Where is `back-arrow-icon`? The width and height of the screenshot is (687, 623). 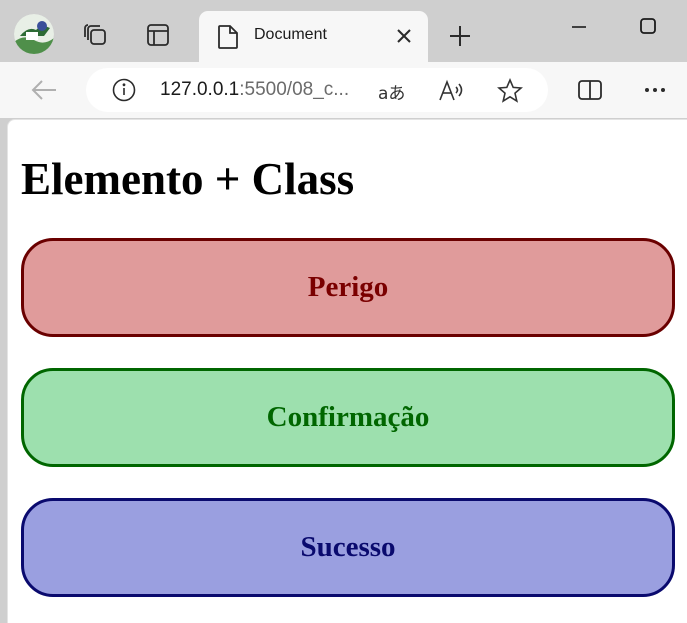
back-arrow-icon is located at coordinates (44, 92).